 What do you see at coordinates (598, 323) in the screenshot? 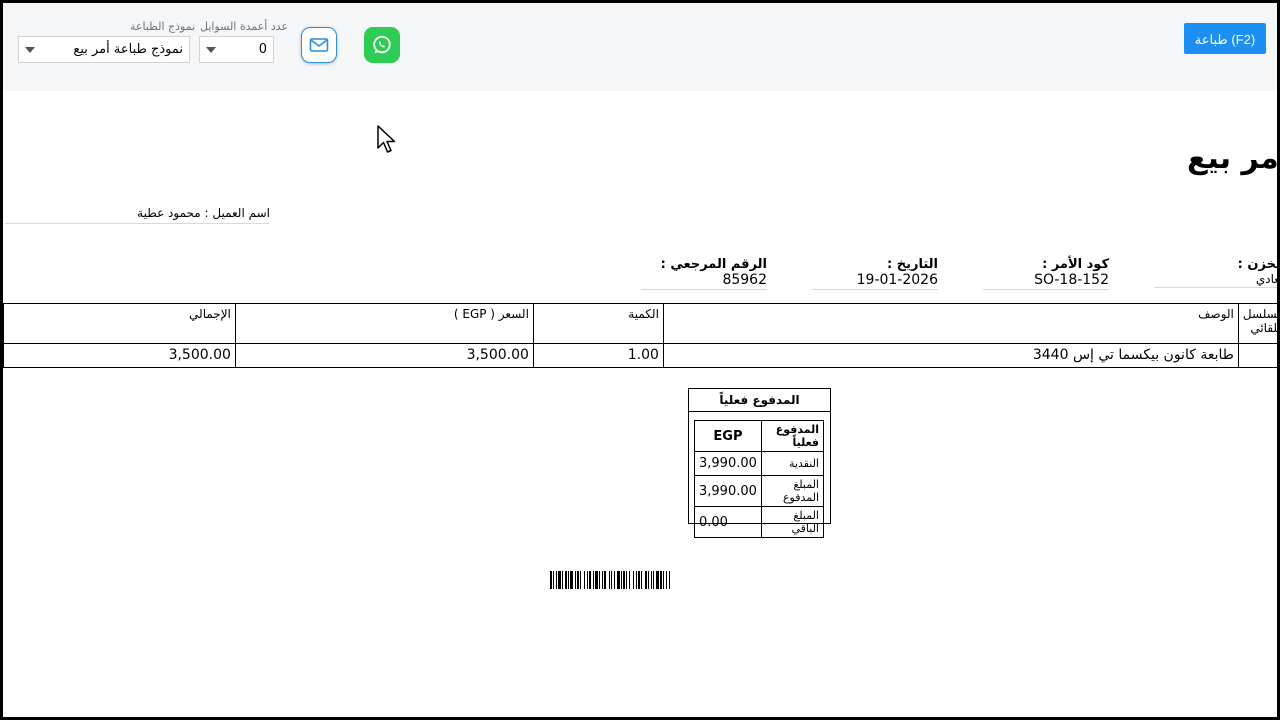
I see `col-quantity: الكمية` at bounding box center [598, 323].